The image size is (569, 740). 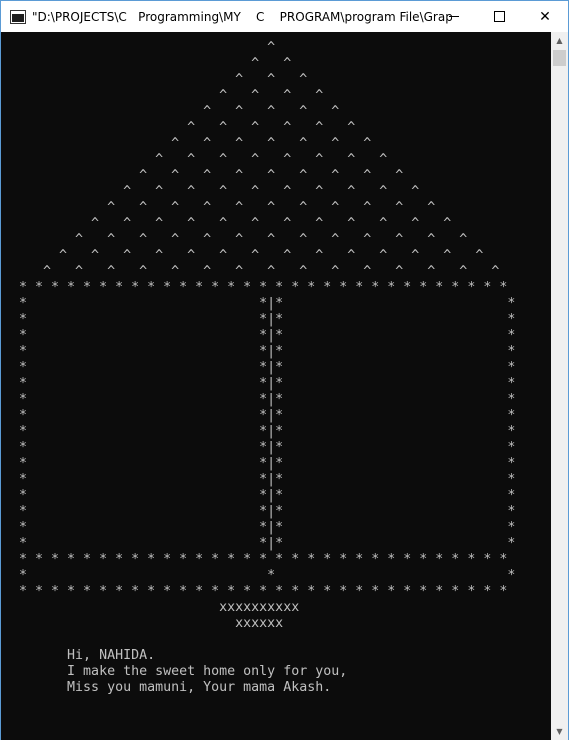 What do you see at coordinates (147, 63) in the screenshot?
I see `console-line: ^ ^` at bounding box center [147, 63].